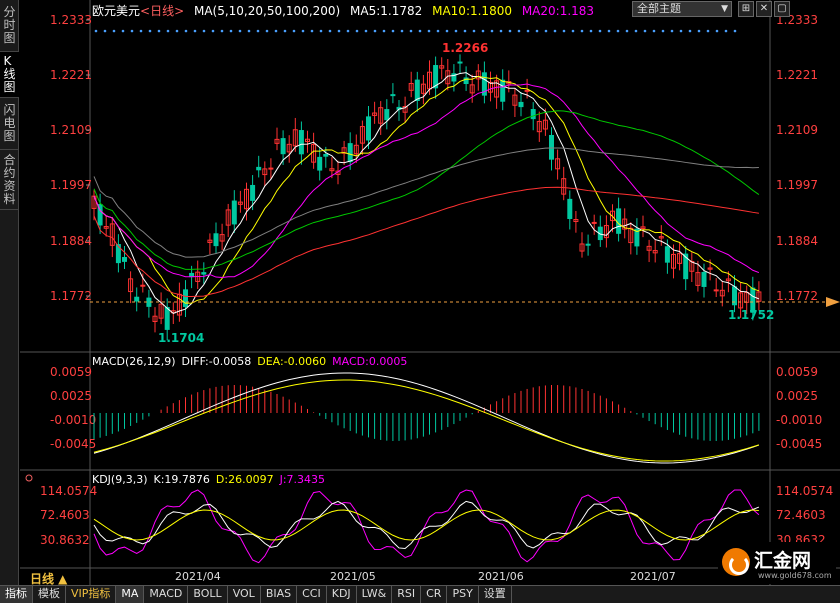  Describe the element at coordinates (116, 11) in the screenshot. I see `symbol-title: 欧元美元` at that location.